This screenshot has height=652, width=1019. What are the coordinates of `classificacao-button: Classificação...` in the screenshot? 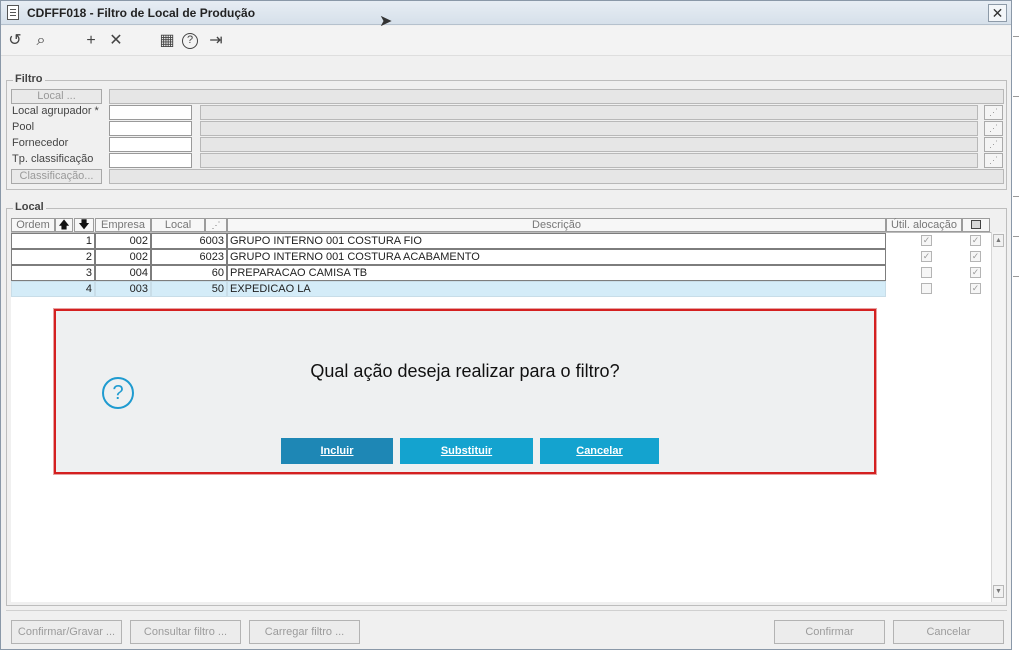 It's located at (56, 176).